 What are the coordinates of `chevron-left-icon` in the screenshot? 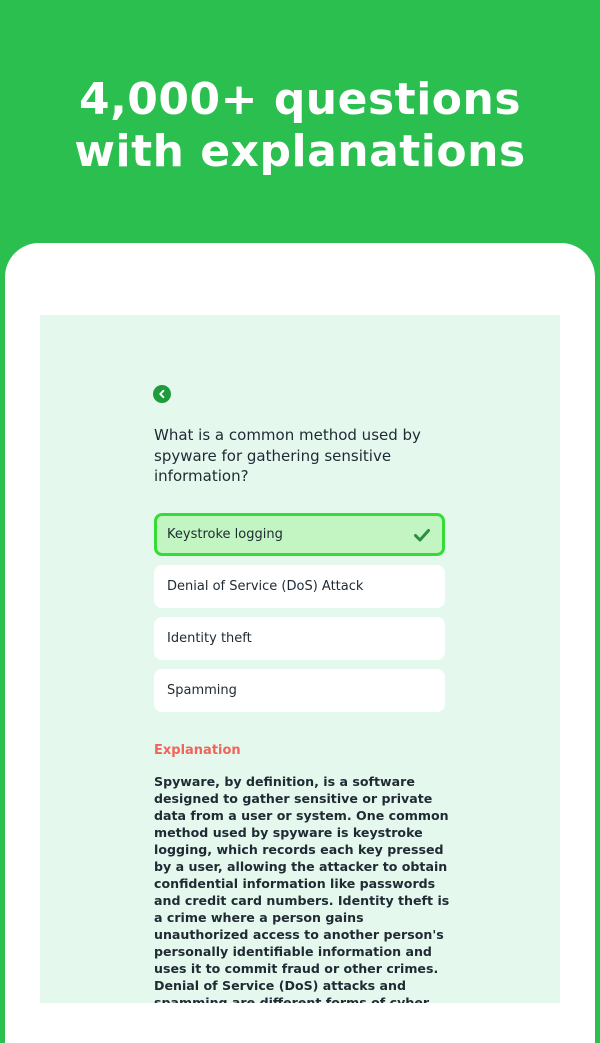 It's located at (162, 394).